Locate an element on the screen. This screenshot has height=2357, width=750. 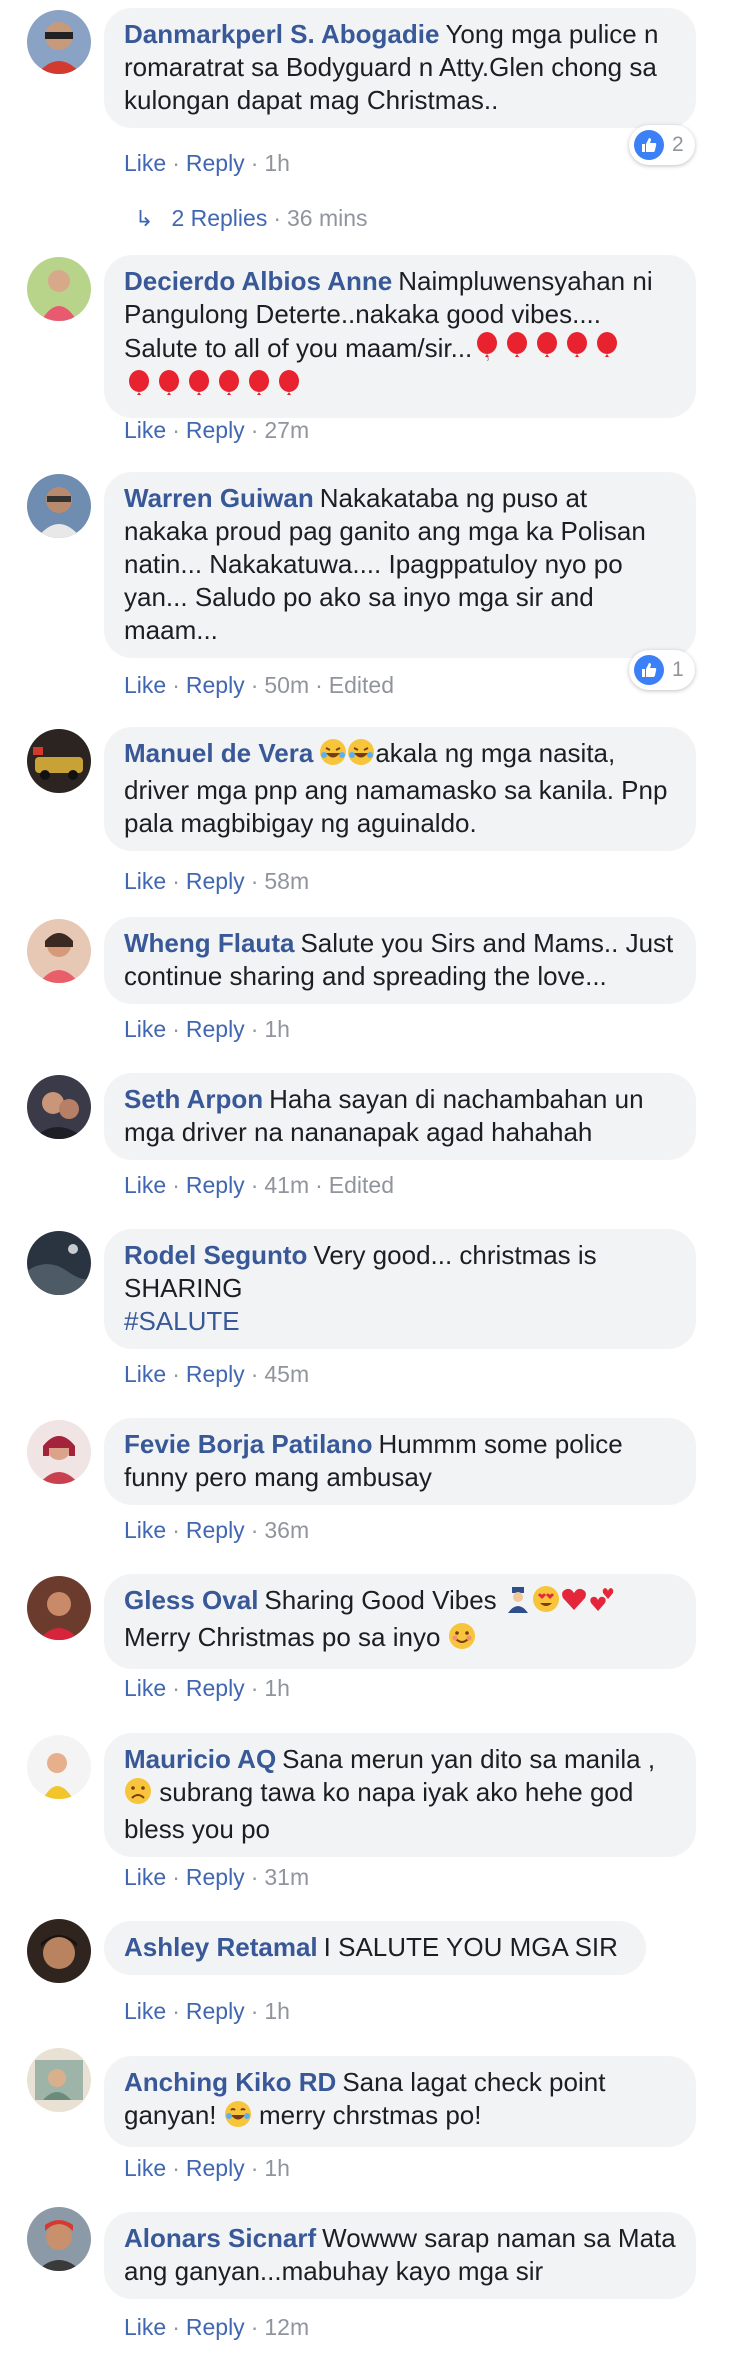
comment-author: Seth Arpon is located at coordinates (193, 1099).